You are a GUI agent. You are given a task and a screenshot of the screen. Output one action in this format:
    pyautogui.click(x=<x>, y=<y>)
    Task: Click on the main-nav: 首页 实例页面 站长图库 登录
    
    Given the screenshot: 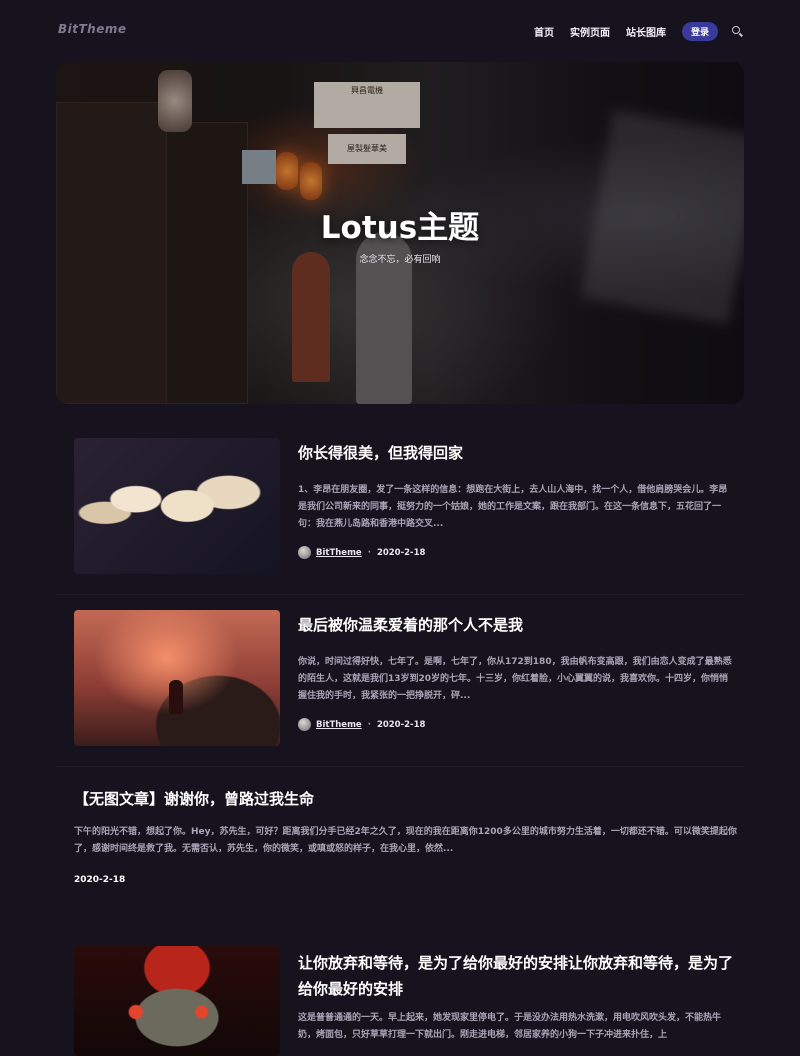 What is the action you would take?
    pyautogui.click(x=631, y=31)
    